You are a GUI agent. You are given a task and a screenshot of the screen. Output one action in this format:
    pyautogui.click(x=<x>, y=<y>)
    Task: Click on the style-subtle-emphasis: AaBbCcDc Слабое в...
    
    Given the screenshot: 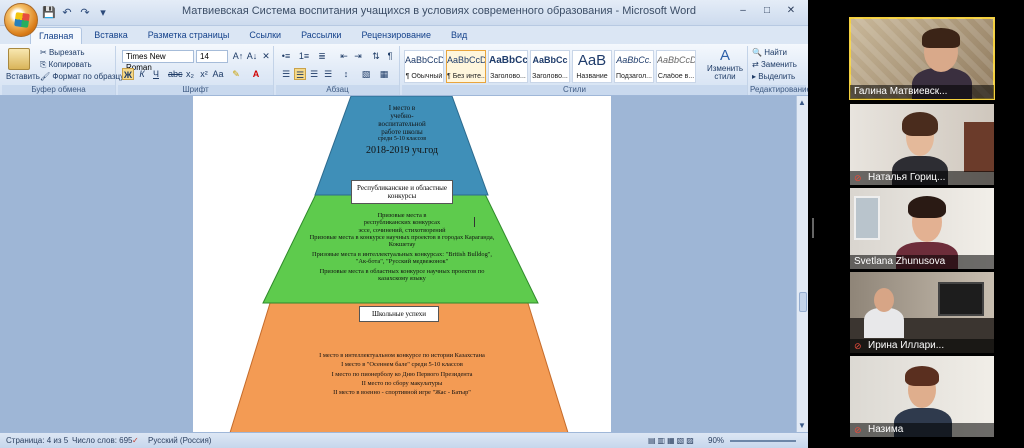 What is the action you would take?
    pyautogui.click(x=676, y=66)
    